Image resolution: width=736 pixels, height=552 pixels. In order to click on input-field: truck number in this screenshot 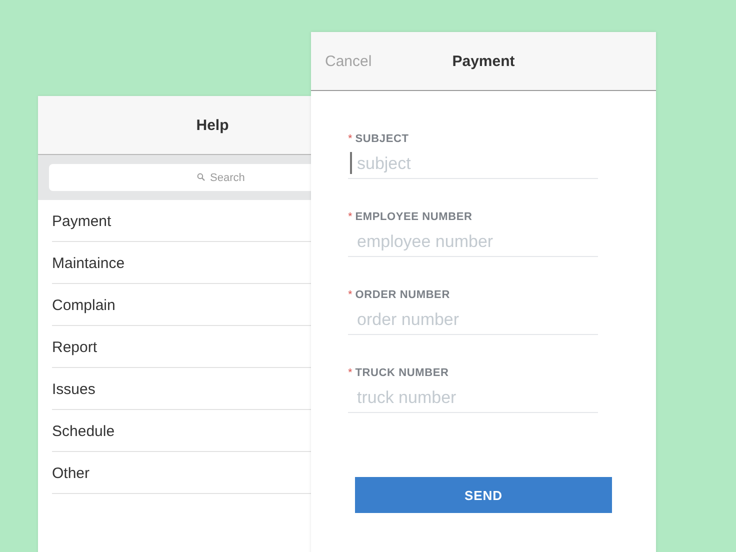, I will do `click(473, 398)`.